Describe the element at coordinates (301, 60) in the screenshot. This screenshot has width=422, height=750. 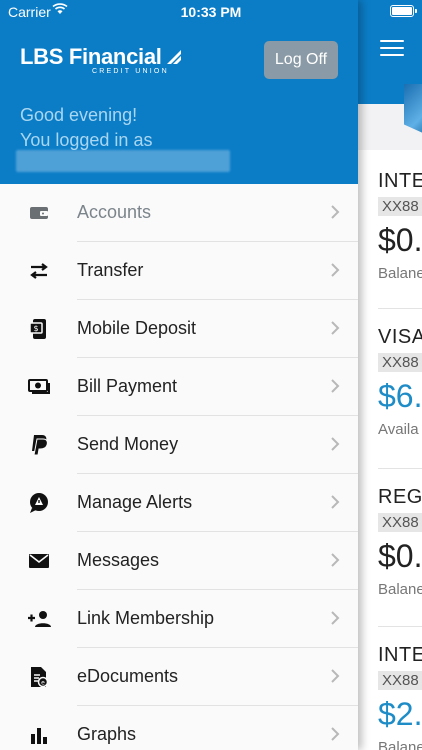
I see `log-off-button: Log Off` at that location.